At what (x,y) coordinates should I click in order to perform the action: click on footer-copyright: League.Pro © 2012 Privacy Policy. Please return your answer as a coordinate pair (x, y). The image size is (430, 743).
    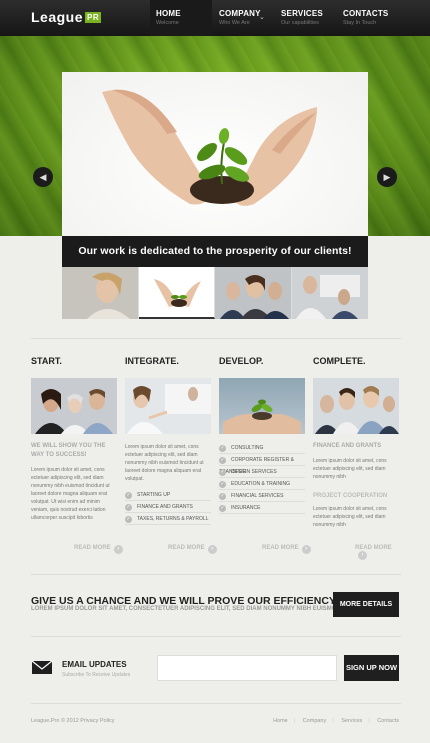
    Looking at the image, I should click on (73, 721).